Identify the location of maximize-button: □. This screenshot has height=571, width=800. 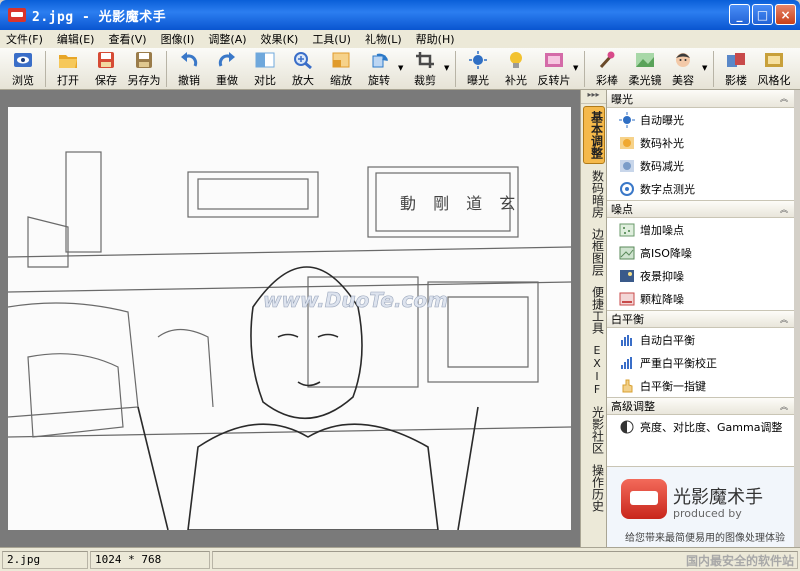
(762, 14).